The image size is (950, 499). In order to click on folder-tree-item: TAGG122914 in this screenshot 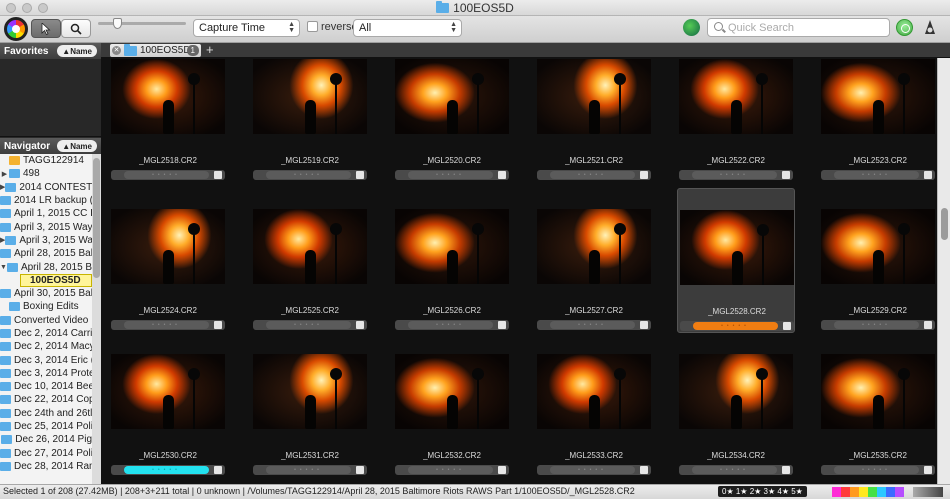, I will do `click(46, 160)`.